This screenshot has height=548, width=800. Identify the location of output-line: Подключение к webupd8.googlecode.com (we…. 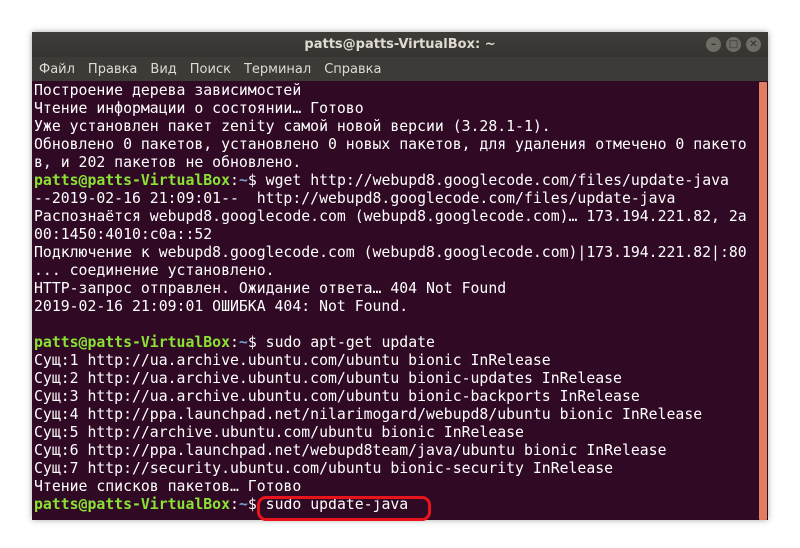
(390, 252).